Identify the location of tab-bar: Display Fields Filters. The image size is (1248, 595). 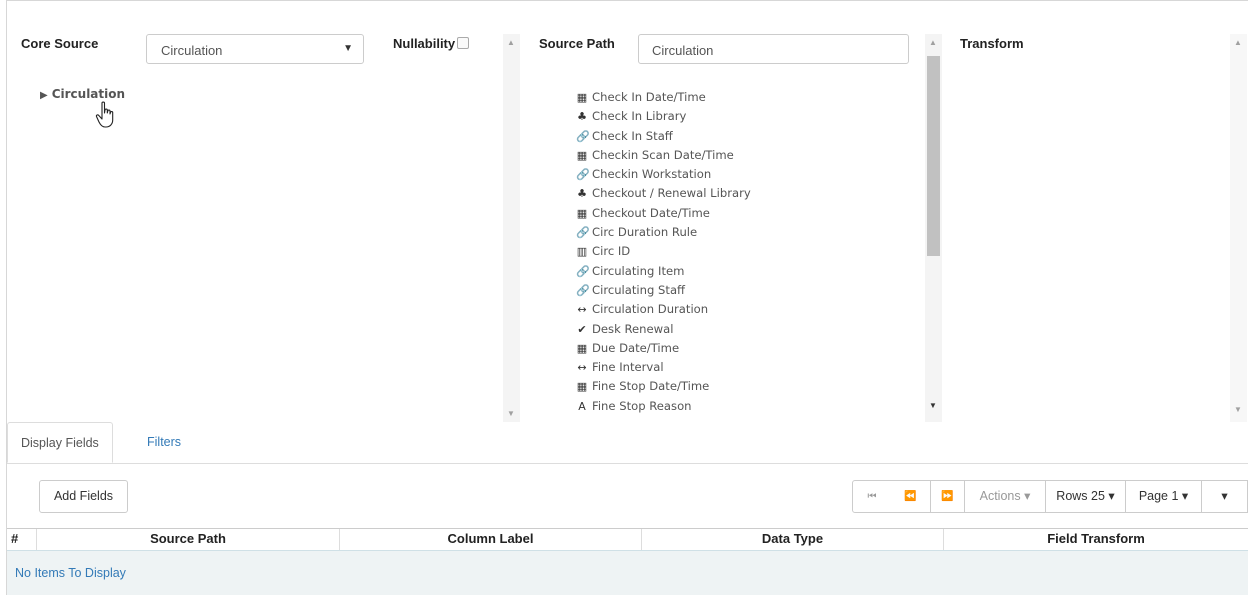
(627, 443).